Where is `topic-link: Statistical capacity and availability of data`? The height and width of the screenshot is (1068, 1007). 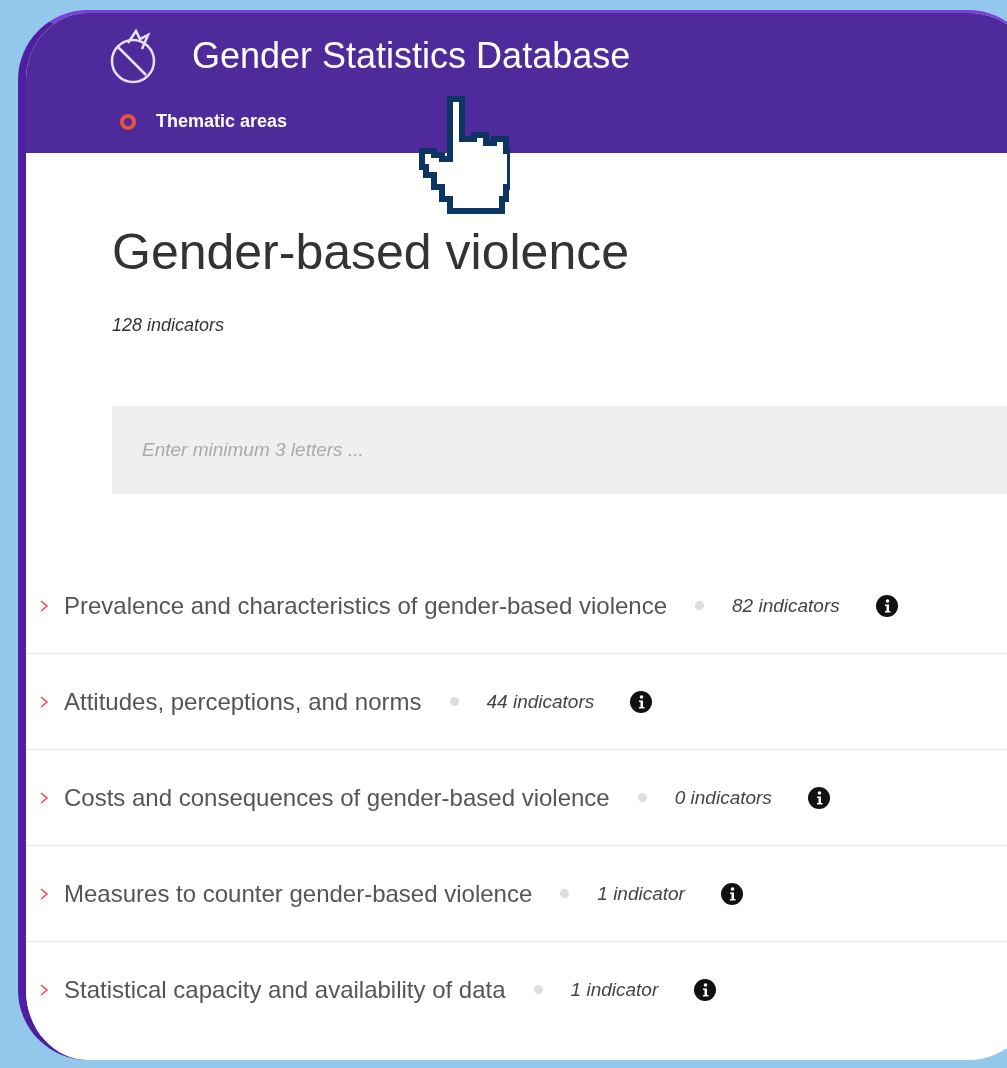 topic-link: Statistical capacity and availability of data is located at coordinates (285, 989).